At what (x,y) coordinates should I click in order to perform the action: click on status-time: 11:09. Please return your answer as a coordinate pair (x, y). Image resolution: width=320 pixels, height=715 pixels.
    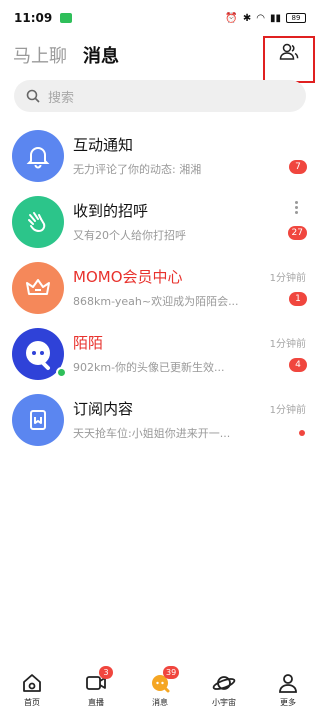
    Looking at the image, I should click on (33, 18).